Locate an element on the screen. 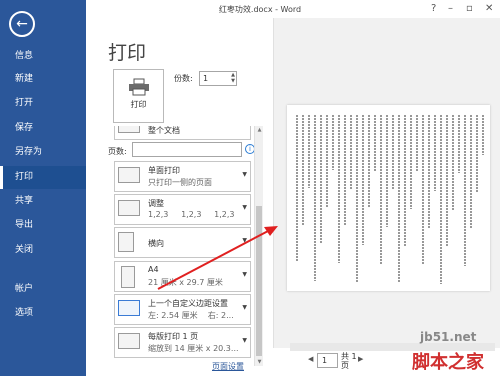 The image size is (500, 376). arrow-line is located at coordinates (214, 259).